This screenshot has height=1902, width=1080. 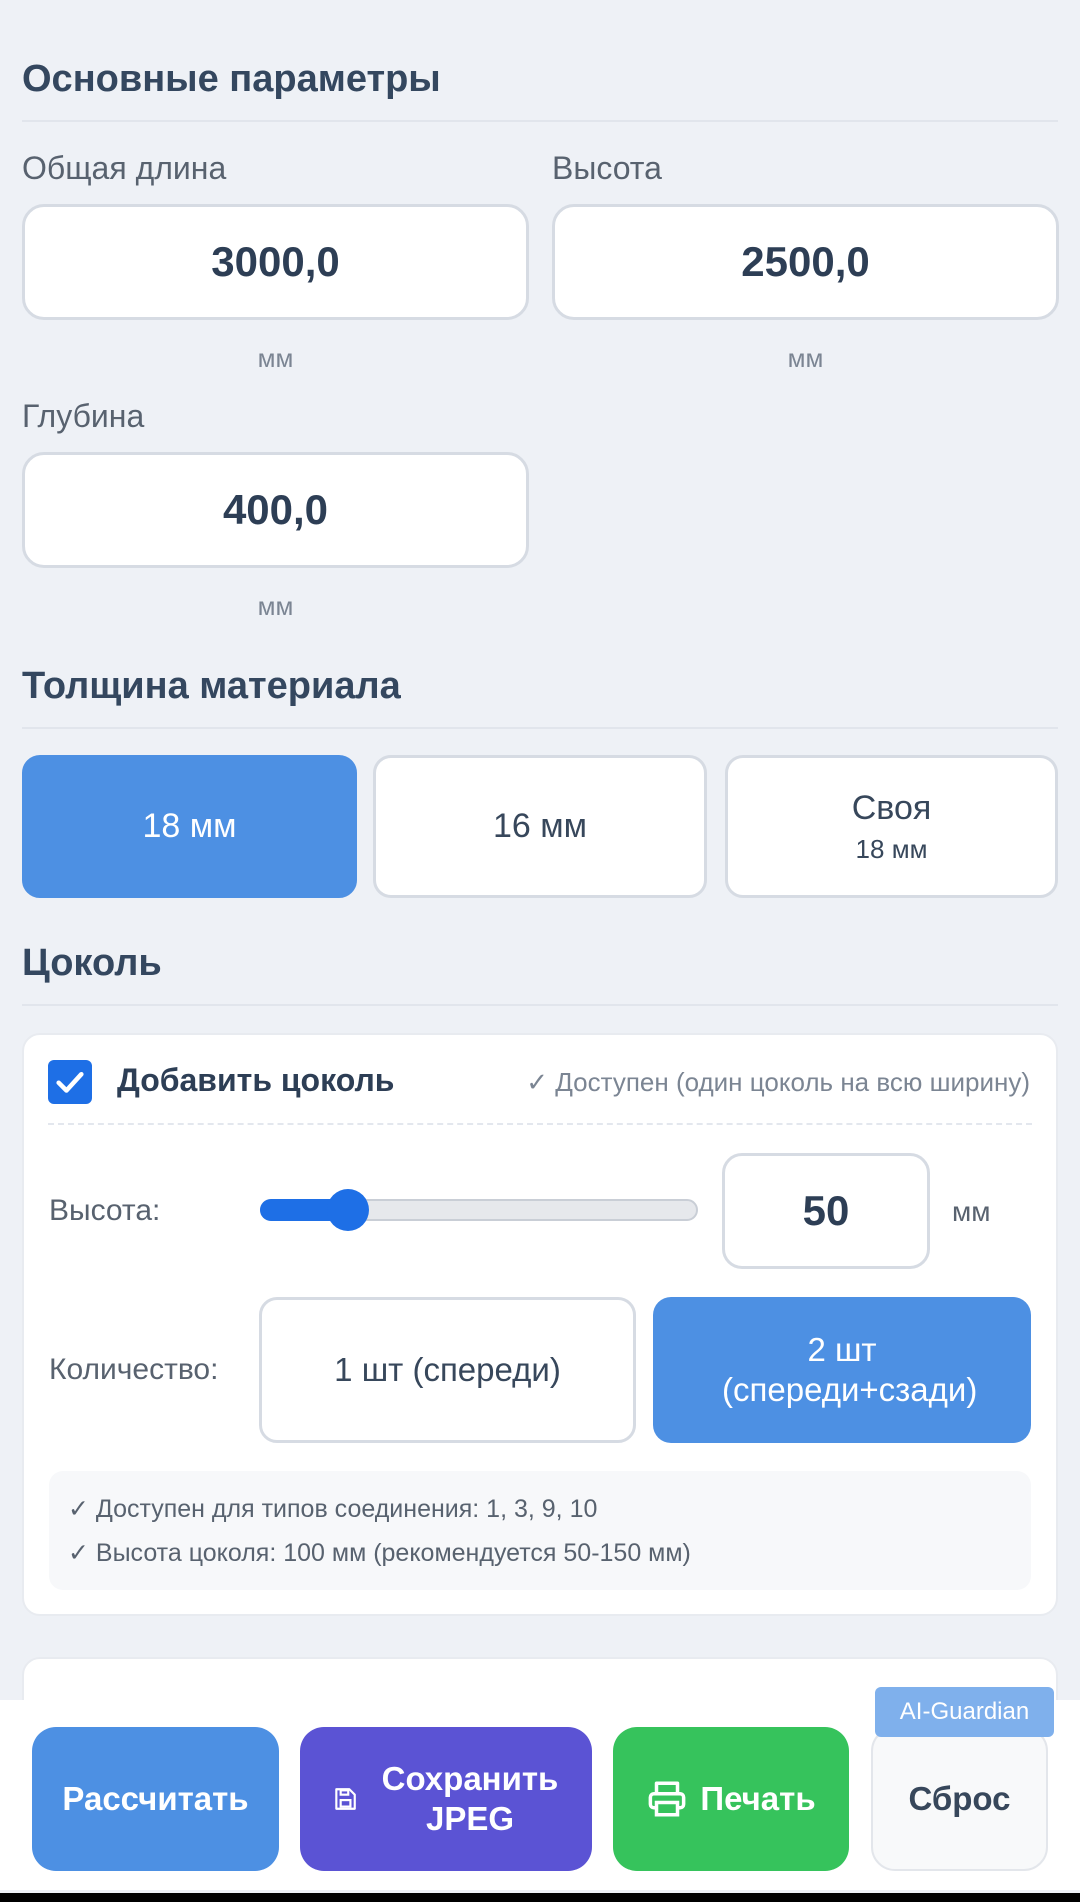 What do you see at coordinates (891, 807) in the screenshot?
I see `thickness-option-label: Своя` at bounding box center [891, 807].